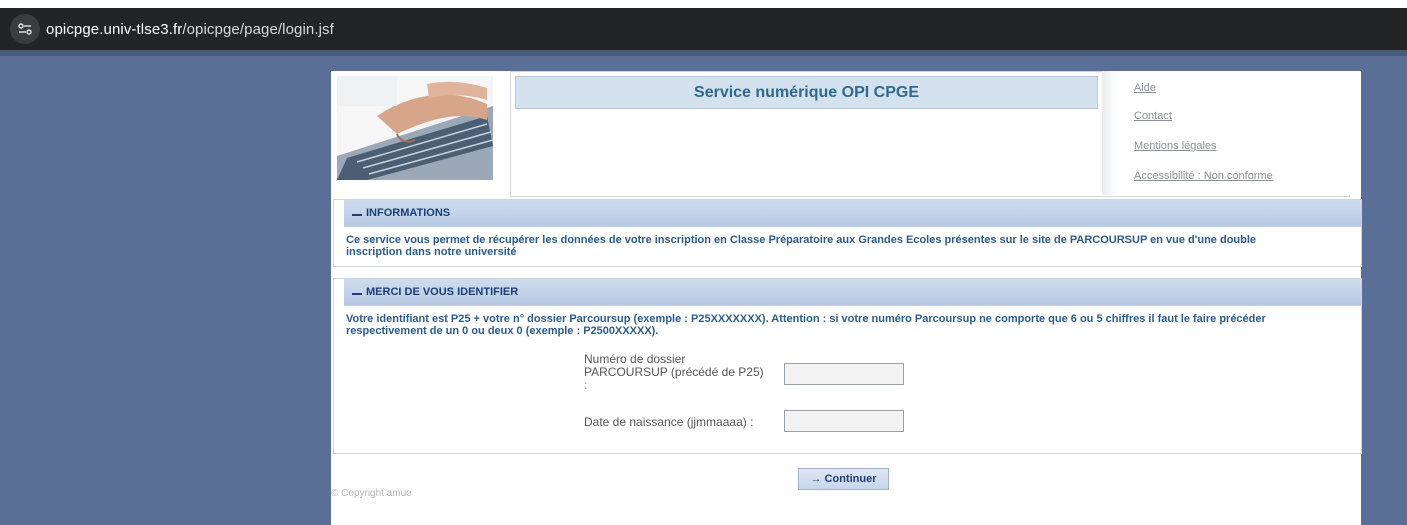  I want to click on link-accessibilite: Accessibilité : Non conforme, so click(1203, 176).